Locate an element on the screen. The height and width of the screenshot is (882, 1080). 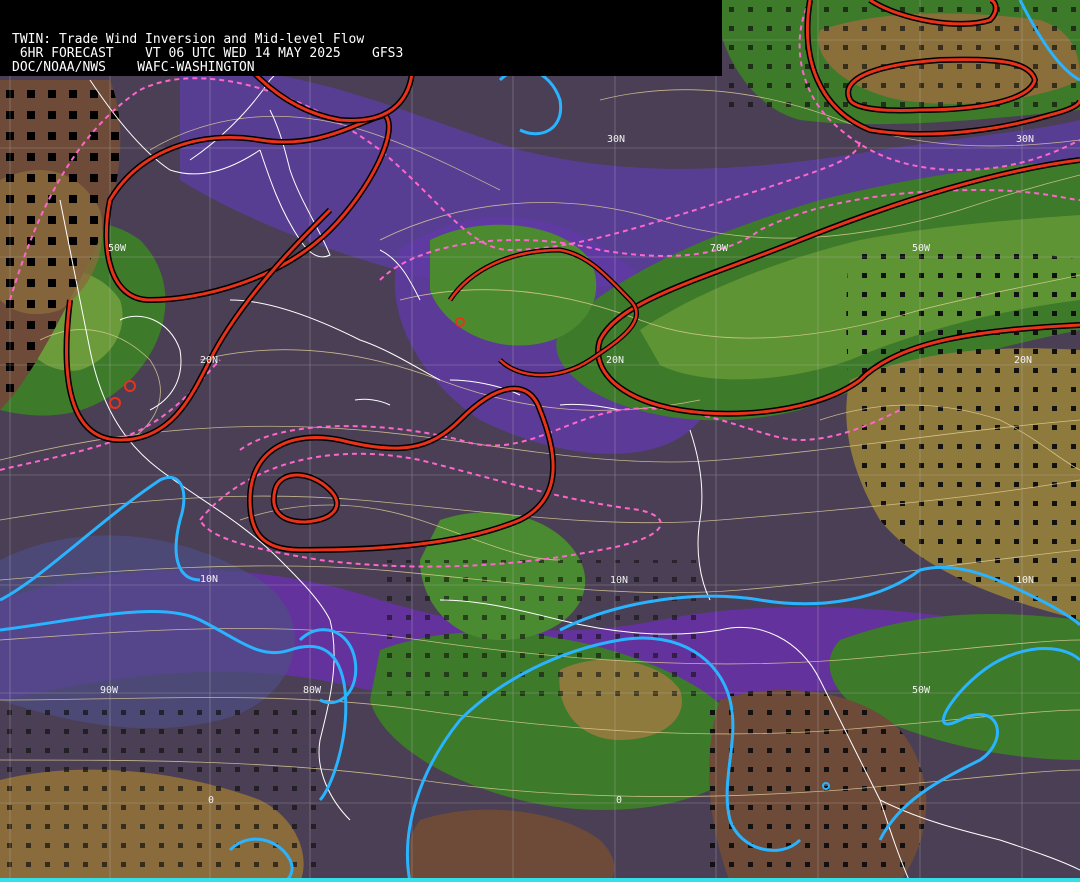
hatch-south-west is located at coordinates (160, 791).